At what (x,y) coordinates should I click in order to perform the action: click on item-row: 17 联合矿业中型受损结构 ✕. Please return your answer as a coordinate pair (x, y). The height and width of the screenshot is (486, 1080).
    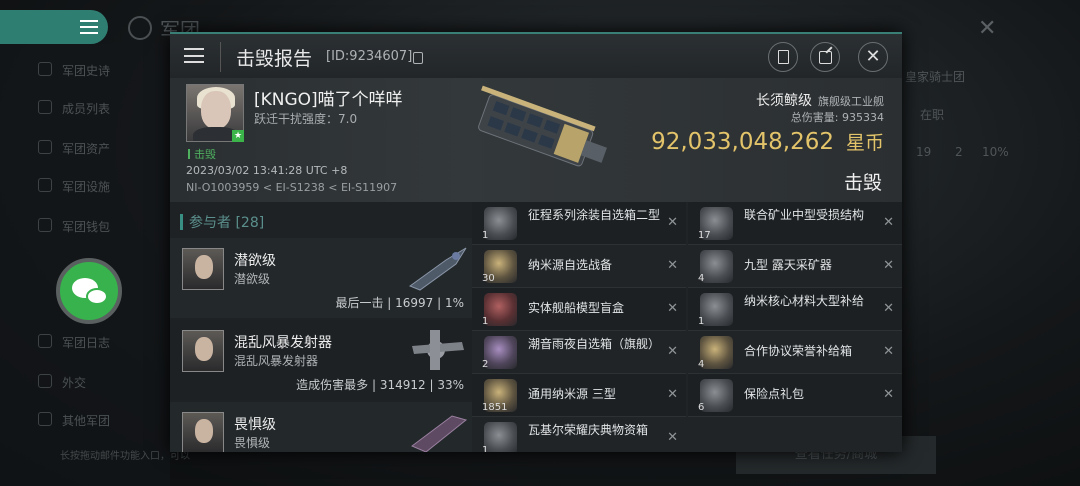
    Looking at the image, I should click on (795, 223).